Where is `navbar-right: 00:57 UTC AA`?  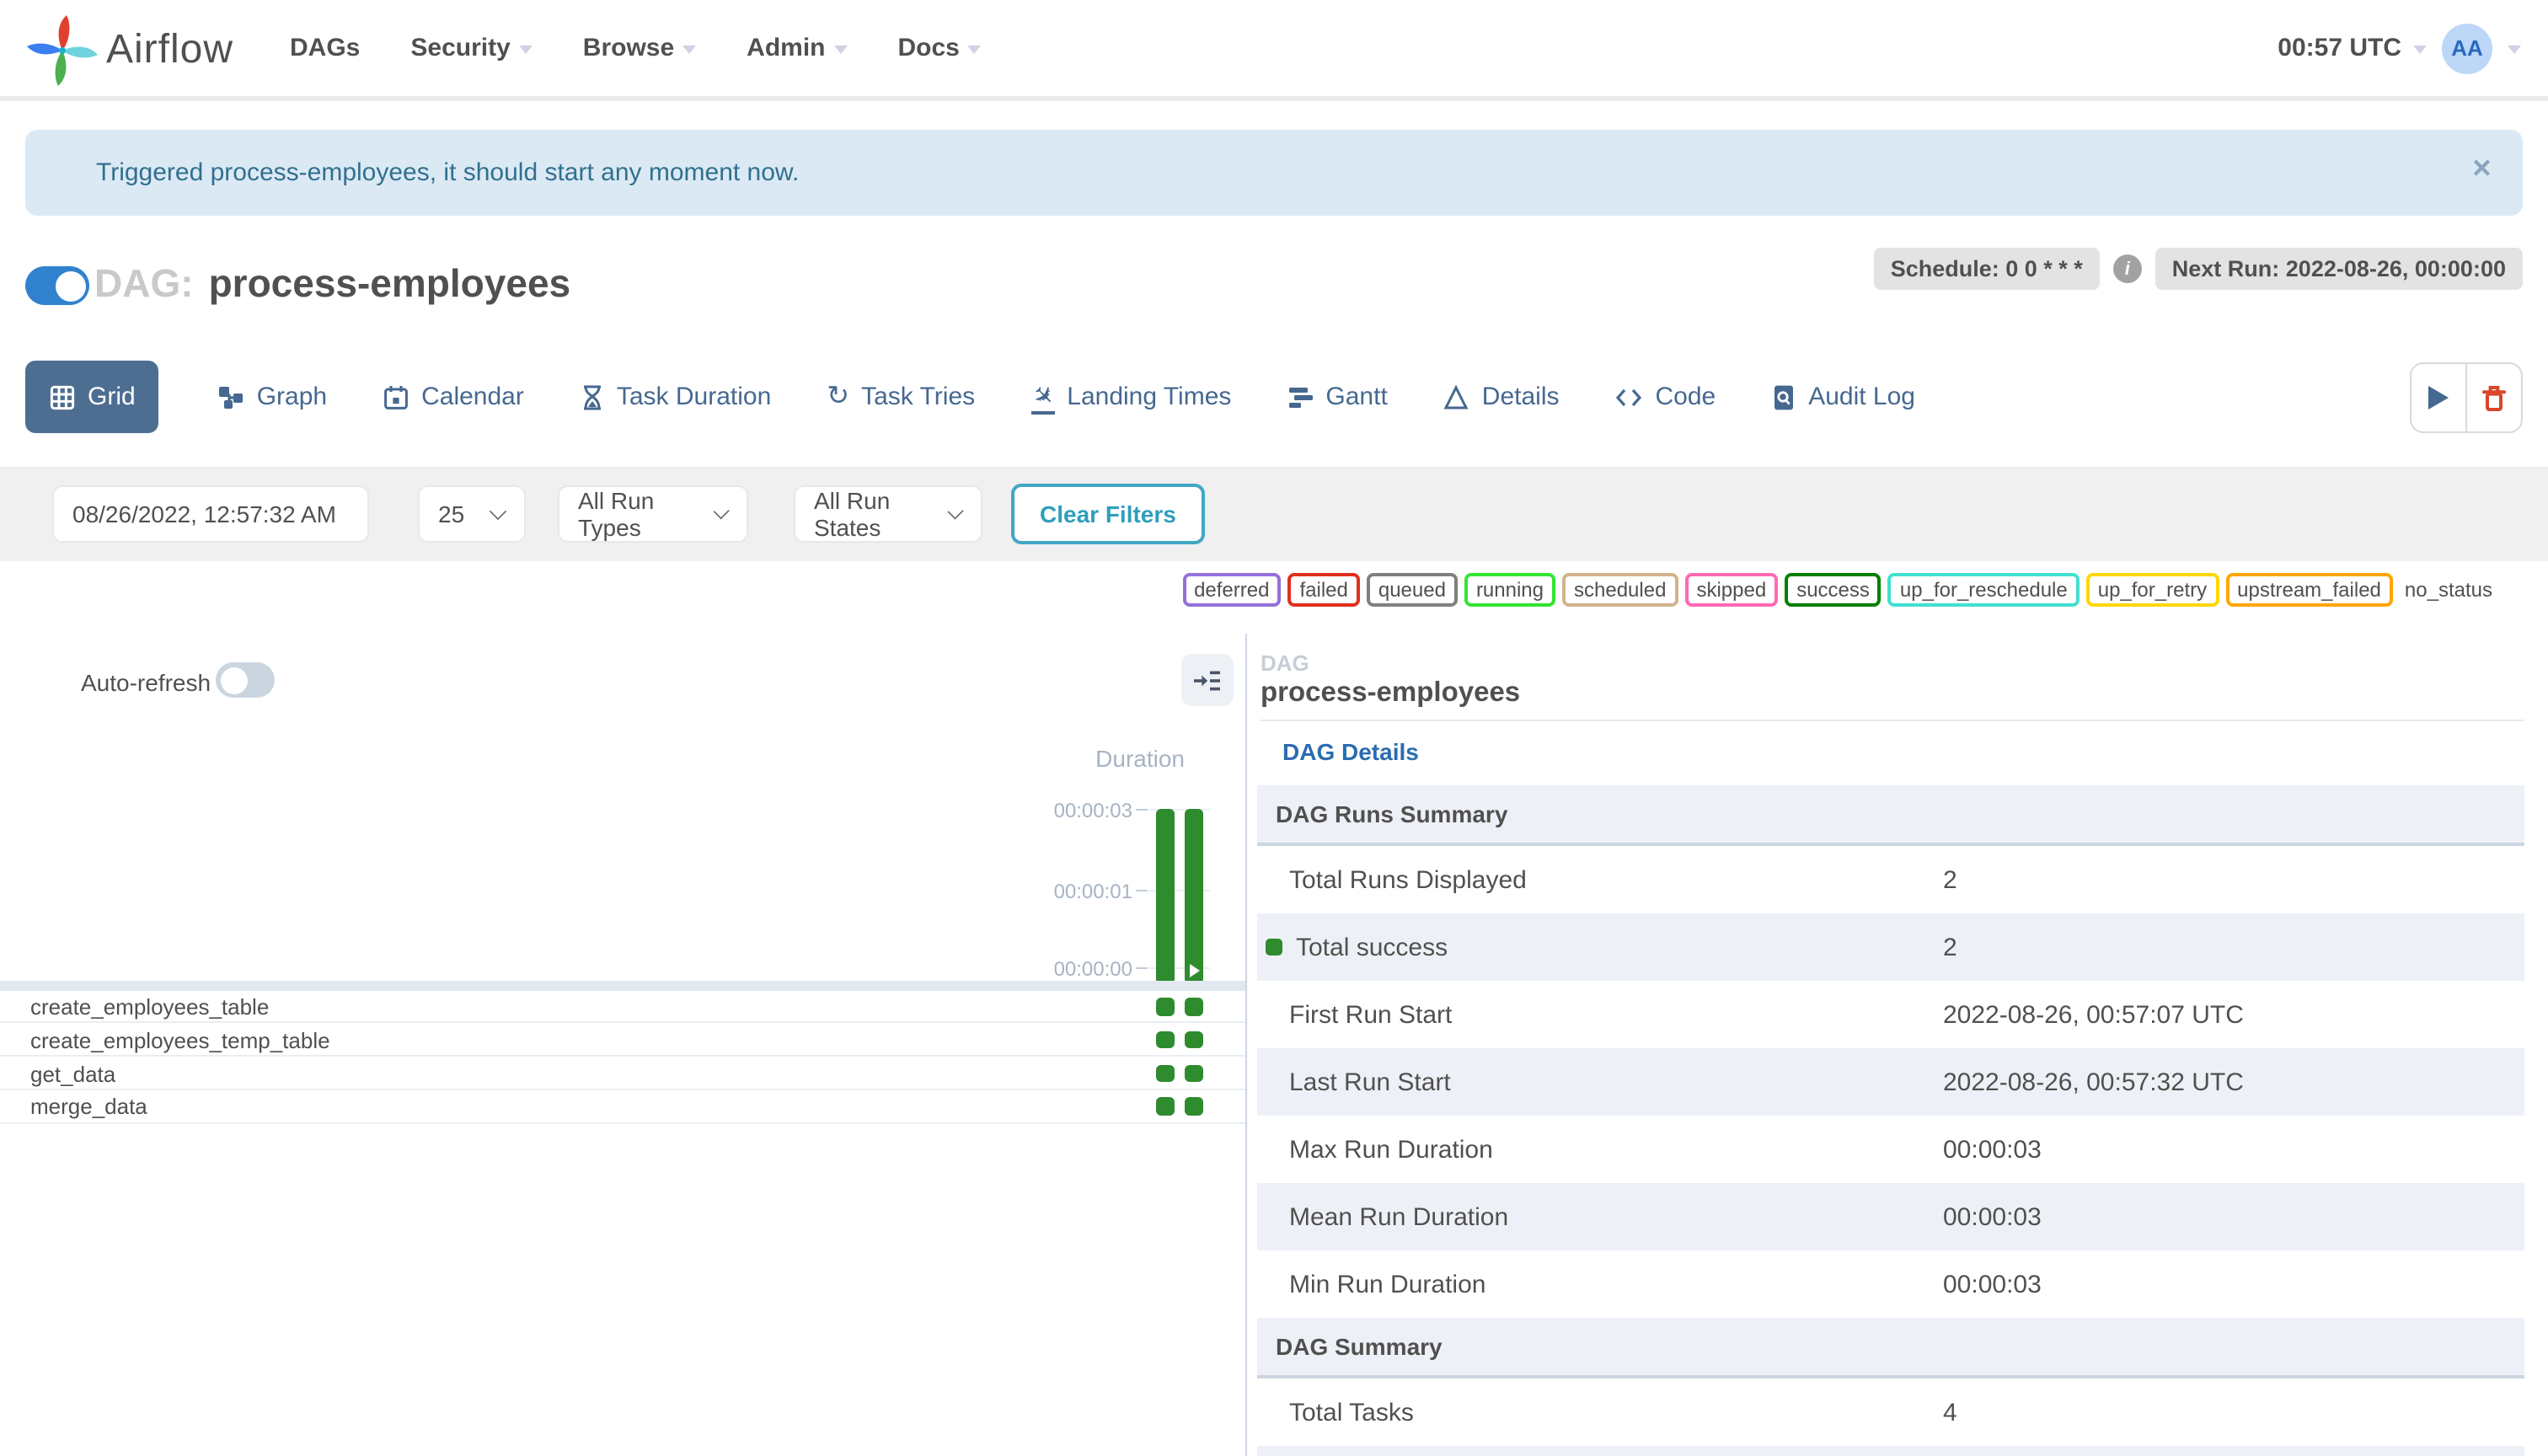 navbar-right: 00:57 UTC AA is located at coordinates (2399, 48).